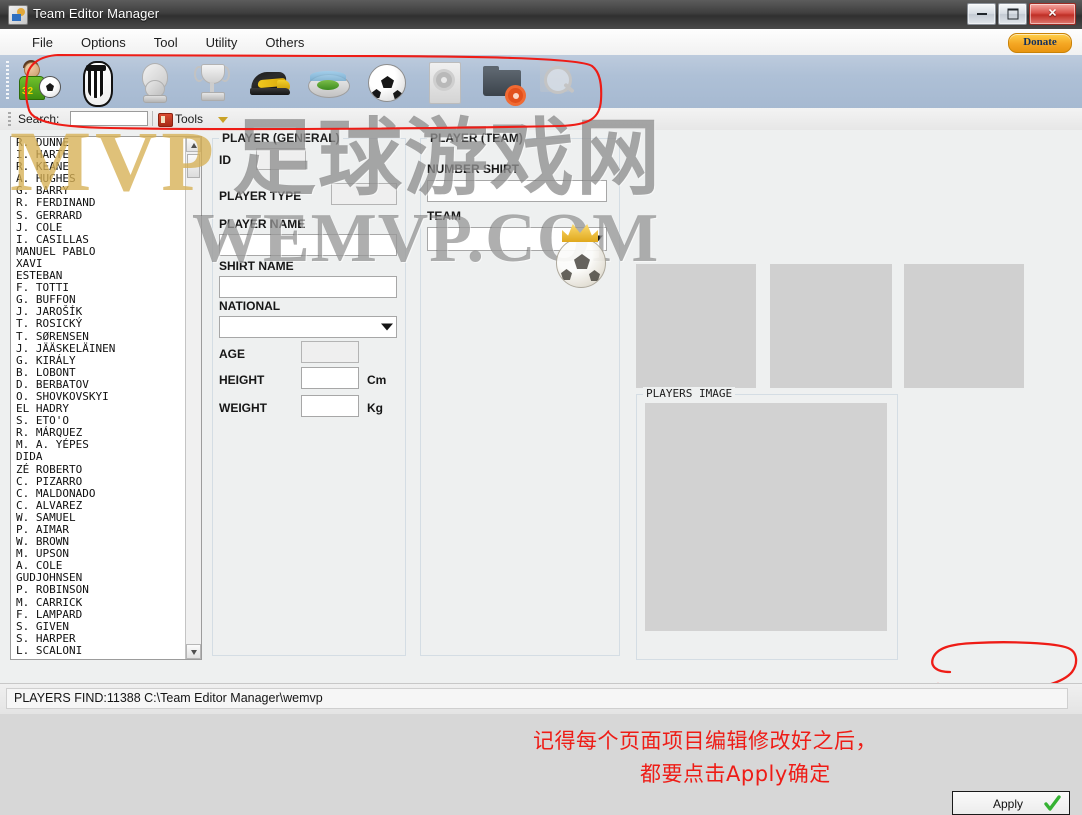 This screenshot has height=815, width=1082. I want to click on search-input, so click(109, 118).